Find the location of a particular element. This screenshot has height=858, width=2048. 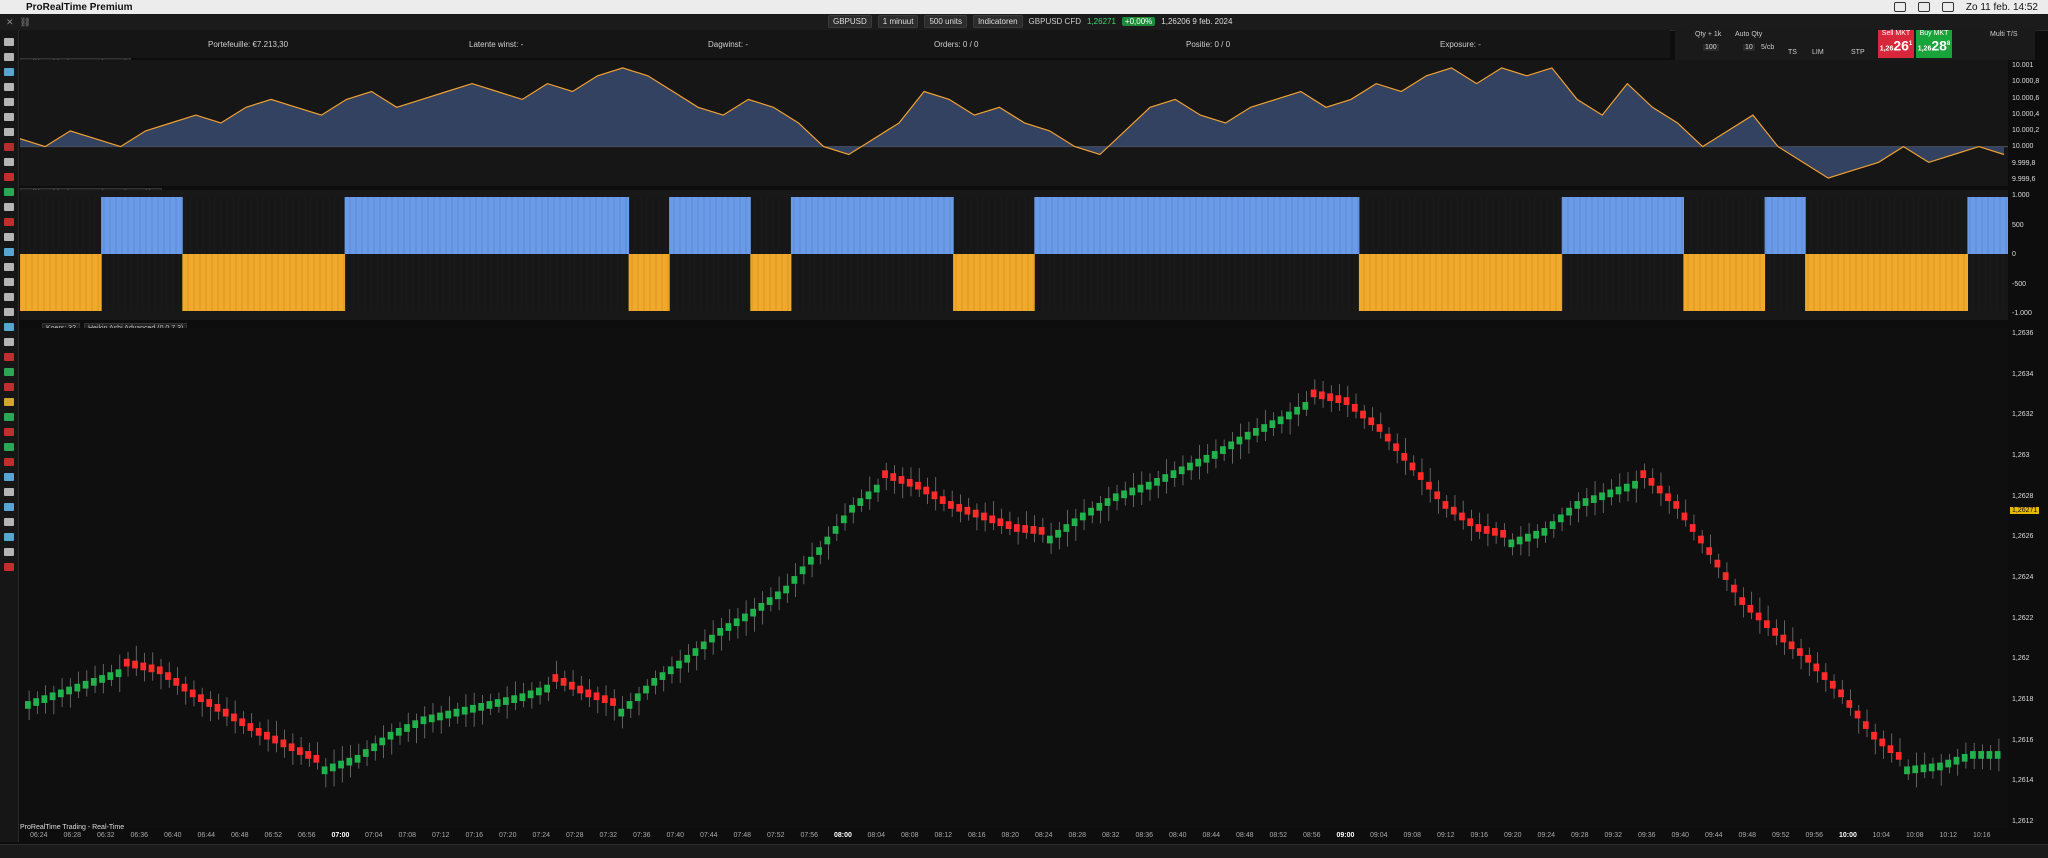

qty-label: Qty + 1k is located at coordinates (1708, 34).